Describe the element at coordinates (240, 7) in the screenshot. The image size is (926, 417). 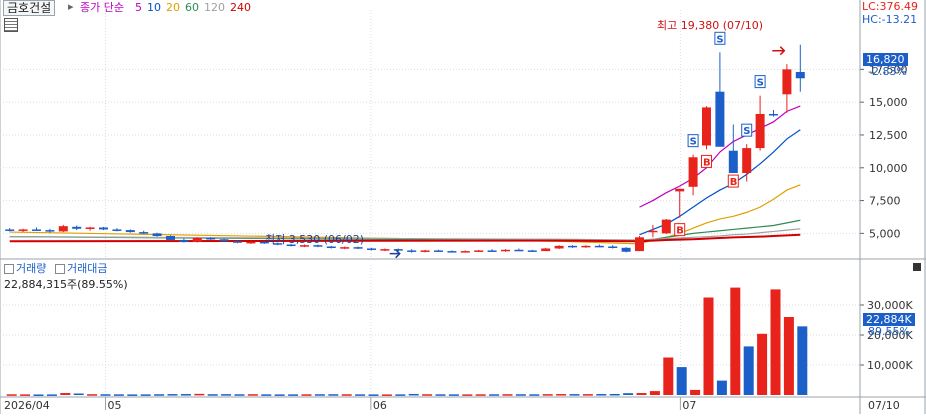
I see `ma-legend-240: 240` at that location.